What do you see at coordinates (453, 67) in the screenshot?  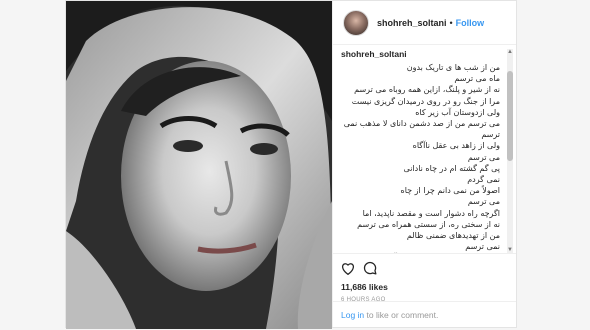 I see `caption-line: من از شب ها ی تاریک بدون` at bounding box center [453, 67].